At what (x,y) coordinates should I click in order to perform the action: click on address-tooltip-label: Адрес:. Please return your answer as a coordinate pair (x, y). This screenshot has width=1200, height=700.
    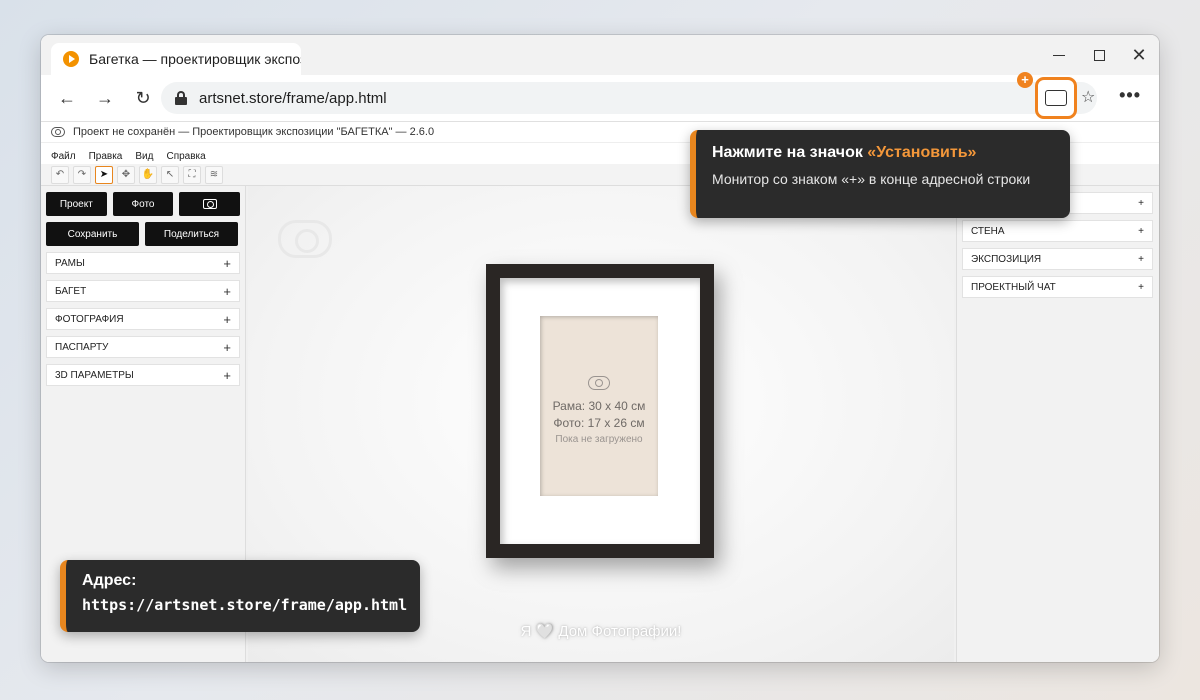
    Looking at the image, I should click on (109, 580).